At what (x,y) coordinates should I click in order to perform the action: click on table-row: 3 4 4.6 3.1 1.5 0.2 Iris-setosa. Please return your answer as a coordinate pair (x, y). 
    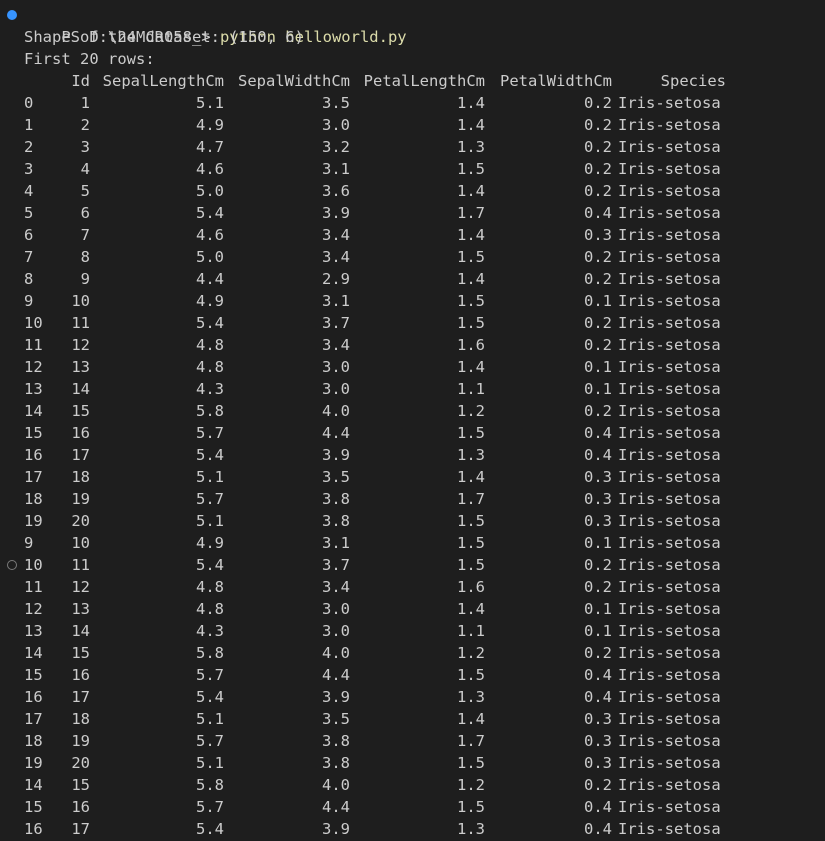
    Looking at the image, I should click on (412, 169).